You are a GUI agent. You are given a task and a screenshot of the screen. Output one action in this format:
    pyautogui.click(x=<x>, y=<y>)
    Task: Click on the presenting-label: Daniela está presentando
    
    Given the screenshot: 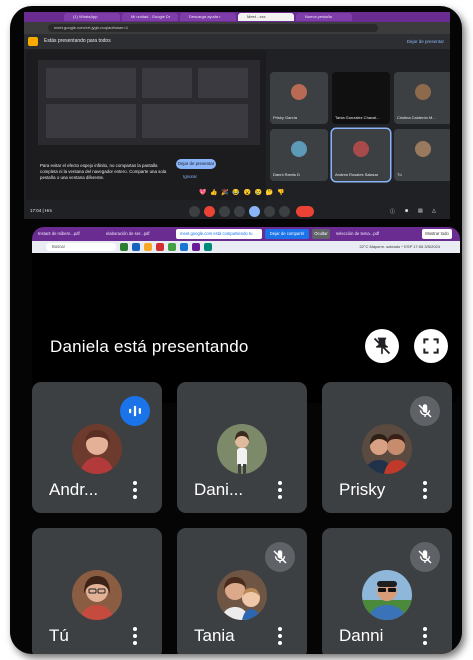 What is the action you would take?
    pyautogui.click(x=149, y=346)
    